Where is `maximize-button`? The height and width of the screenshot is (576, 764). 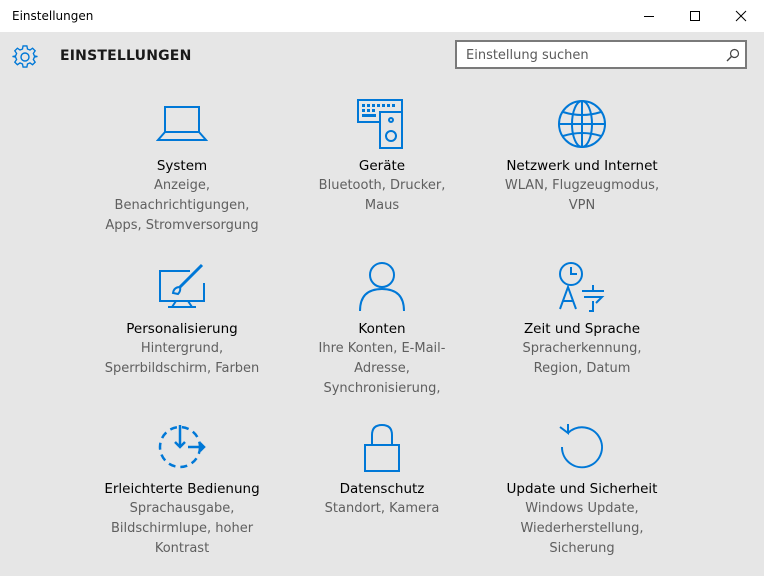
maximize-button is located at coordinates (695, 16).